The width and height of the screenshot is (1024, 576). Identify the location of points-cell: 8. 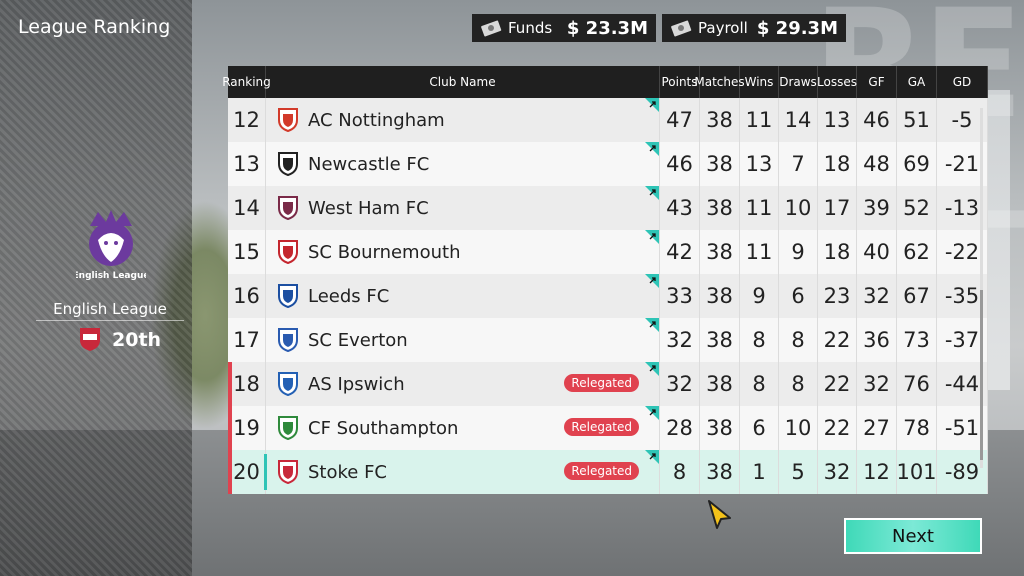
(680, 472).